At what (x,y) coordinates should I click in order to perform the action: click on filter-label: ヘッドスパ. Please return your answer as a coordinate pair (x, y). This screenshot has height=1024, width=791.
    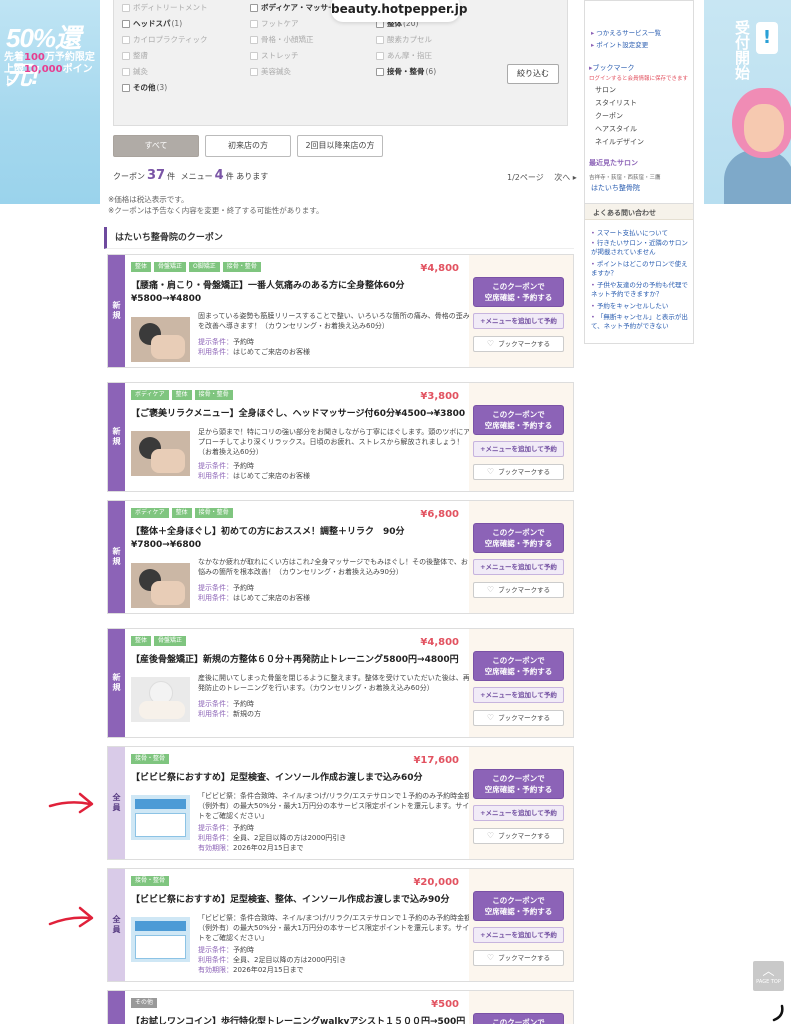
    Looking at the image, I should click on (152, 23).